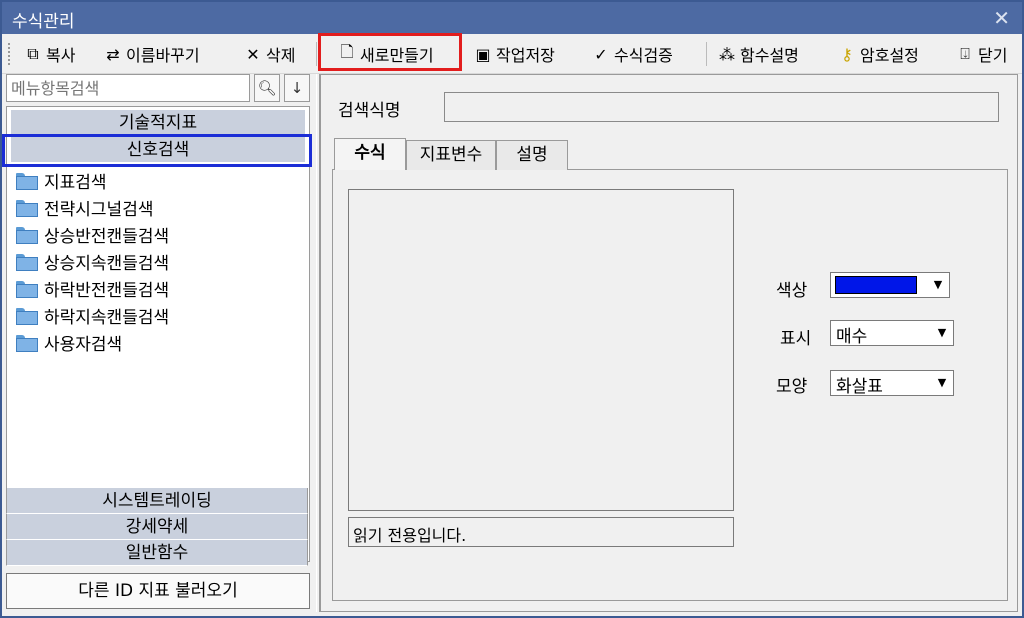 This screenshot has height=618, width=1024. What do you see at coordinates (99, 209) in the screenshot?
I see `tree-item-label: 전략시그널검색` at bounding box center [99, 209].